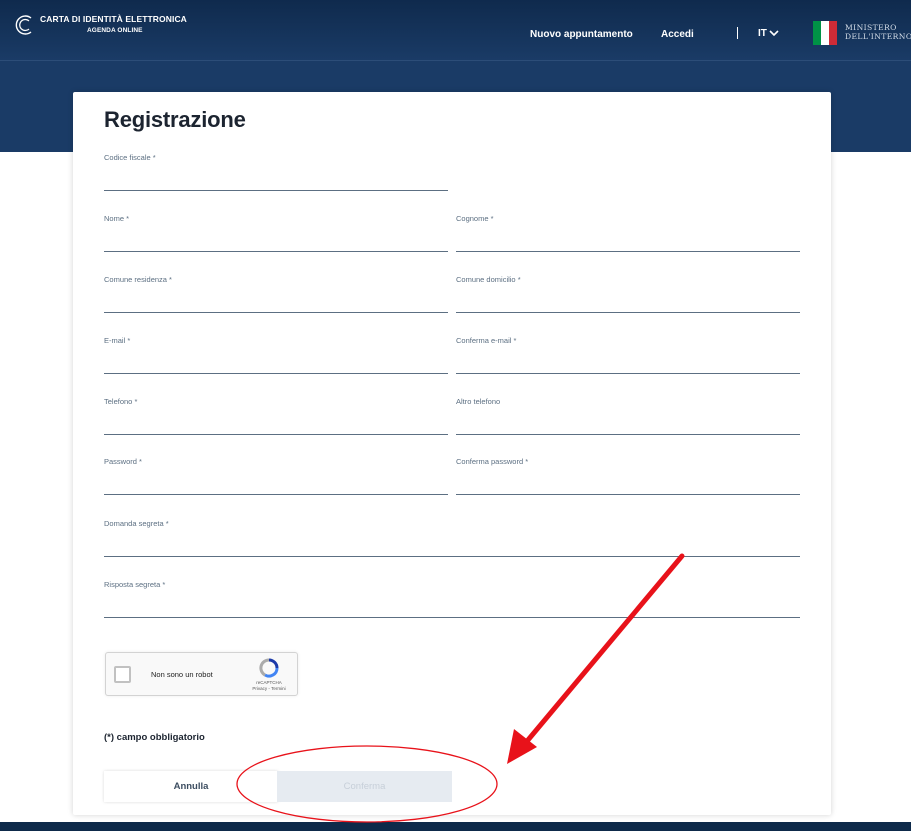 This screenshot has width=911, height=831. What do you see at coordinates (269, 668) in the screenshot?
I see `recaptcha-logo-icon` at bounding box center [269, 668].